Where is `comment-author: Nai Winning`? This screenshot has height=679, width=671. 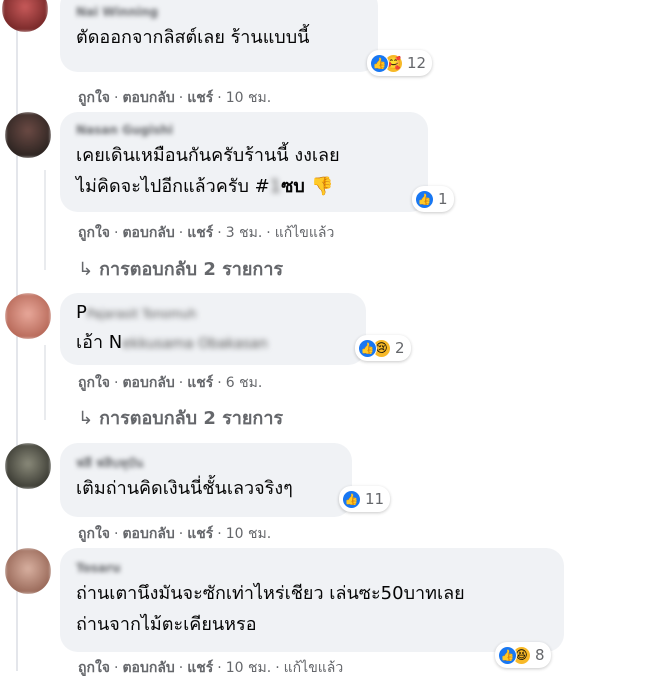 comment-author: Nai Winning is located at coordinates (219, 12).